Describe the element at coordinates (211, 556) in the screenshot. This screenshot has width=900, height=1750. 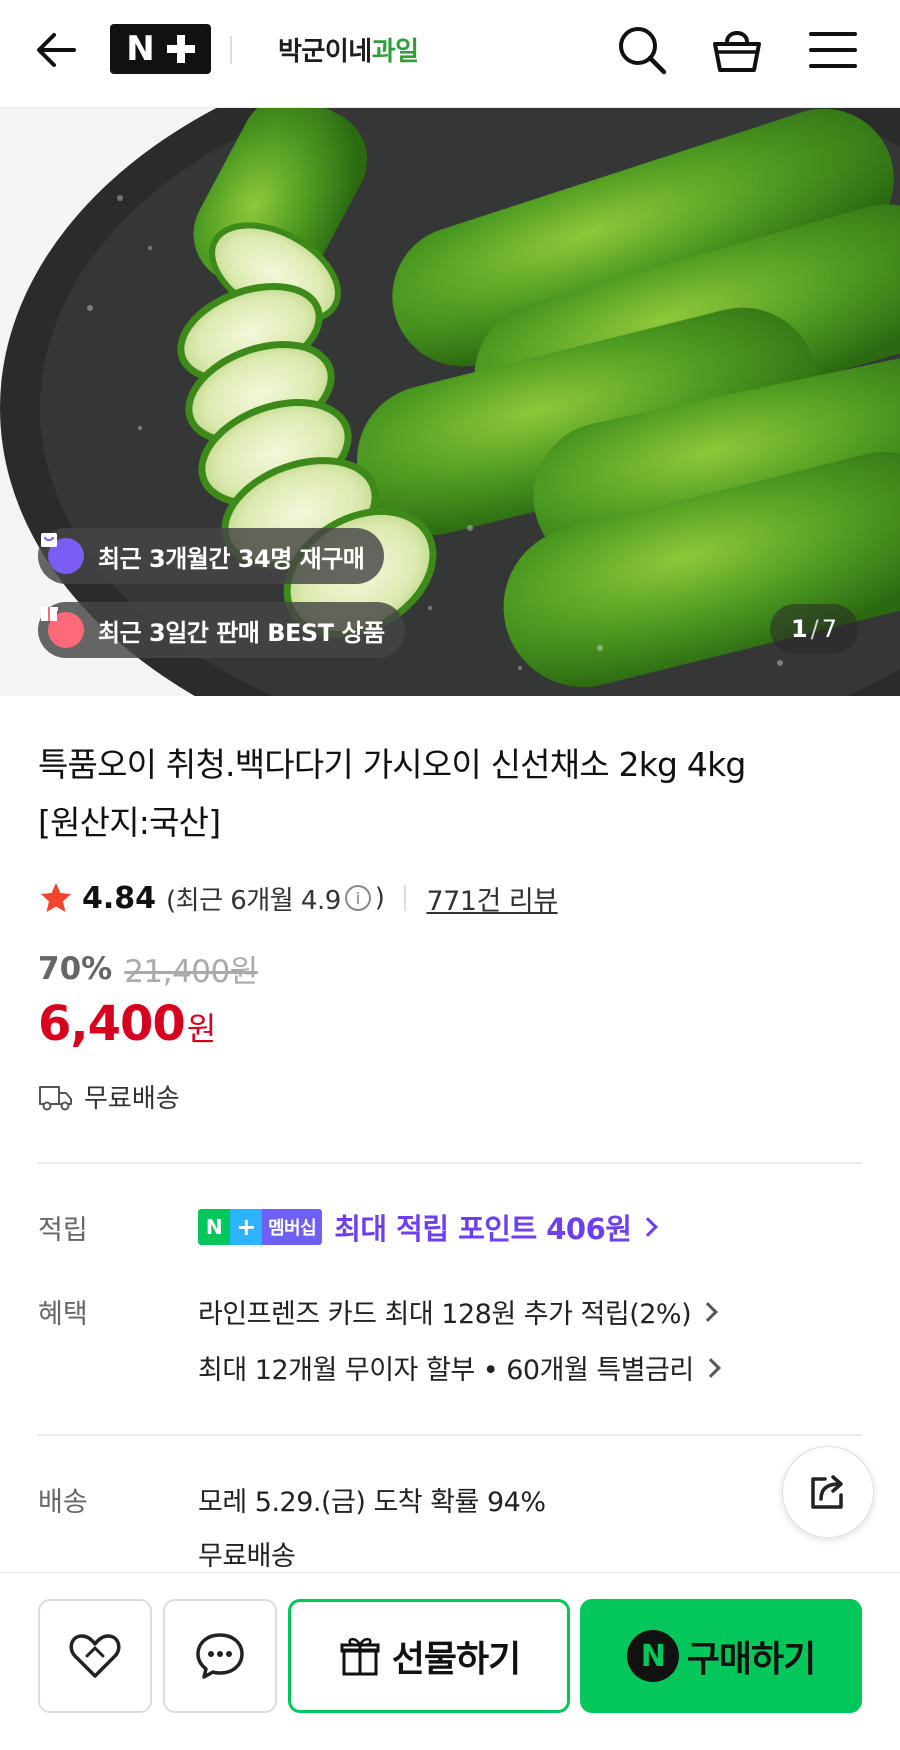
I see `repurchase-badge: 최근 3개월간 34명 재구매` at that location.